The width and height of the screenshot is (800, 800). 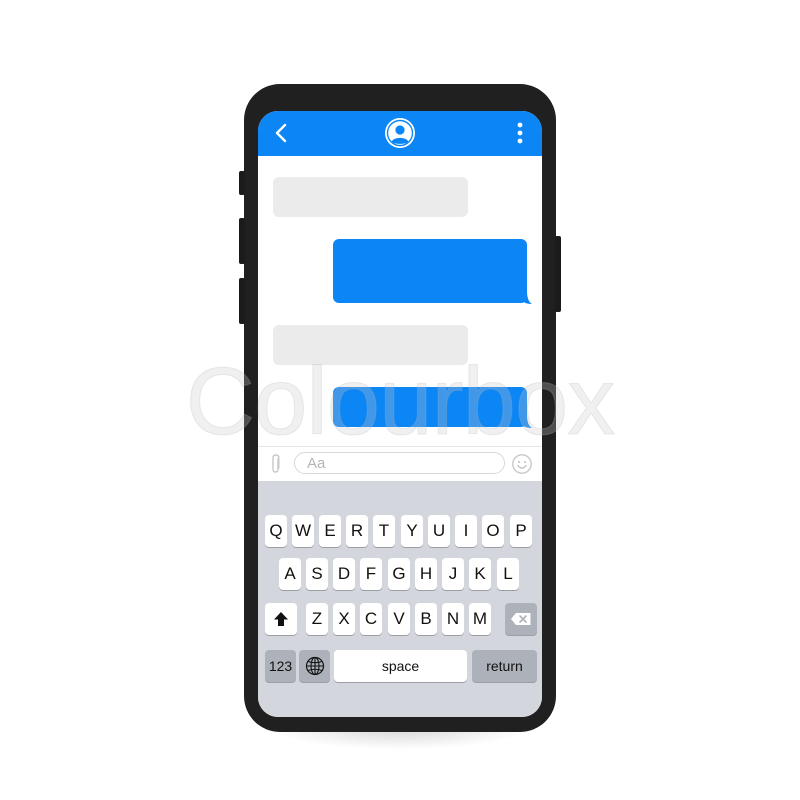 I want to click on space-key: space, so click(x=400, y=666).